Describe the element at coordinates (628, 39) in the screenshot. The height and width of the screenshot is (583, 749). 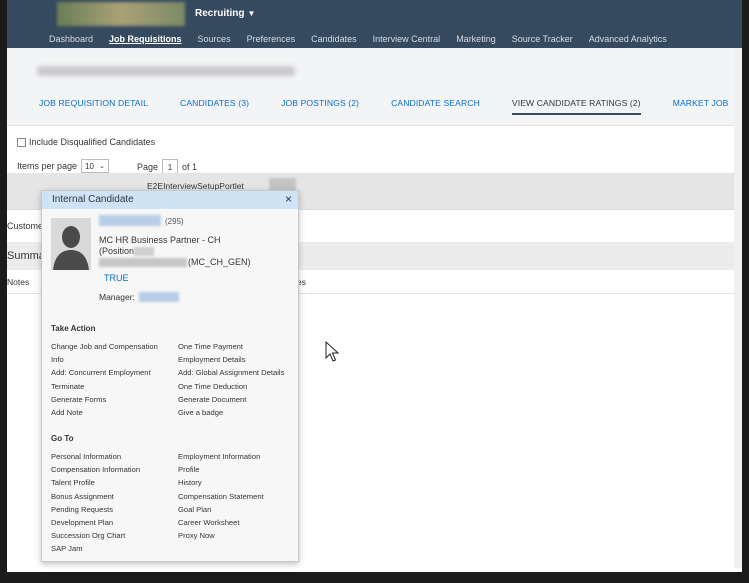
I see `nav-advanced-analytics: Advanced Analytics` at that location.